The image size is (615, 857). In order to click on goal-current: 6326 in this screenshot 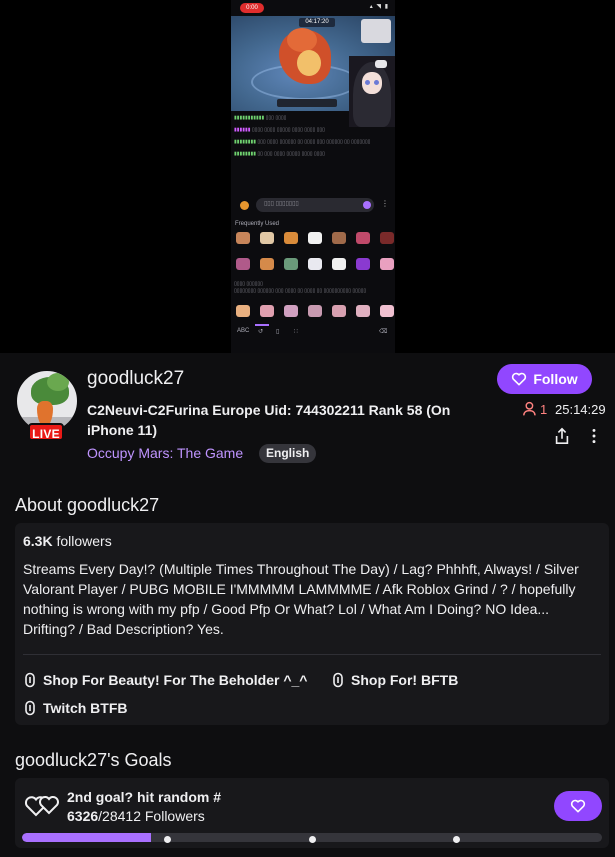, I will do `click(83, 816)`.